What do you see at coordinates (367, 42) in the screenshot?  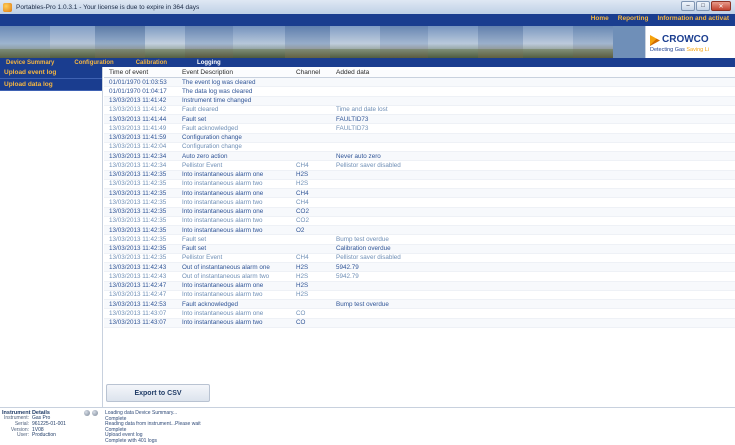 I see `header-banner` at bounding box center [367, 42].